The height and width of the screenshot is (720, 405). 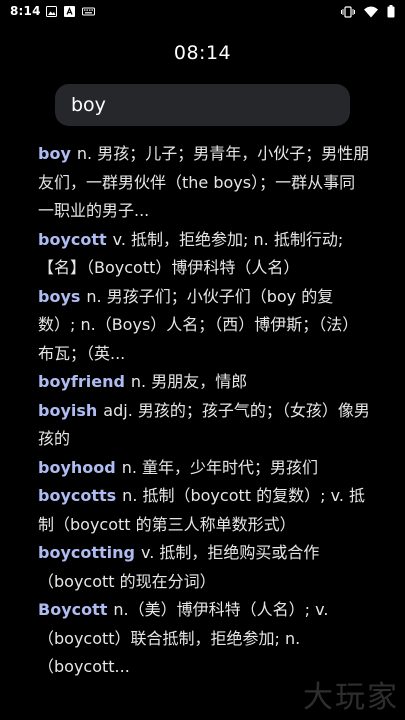 I want to click on vibrate-icon, so click(x=348, y=13).